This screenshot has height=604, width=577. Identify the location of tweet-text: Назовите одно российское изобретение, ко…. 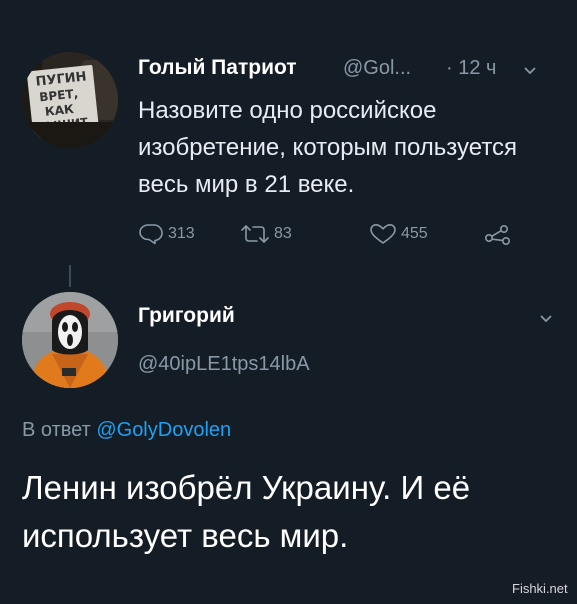
(328, 147).